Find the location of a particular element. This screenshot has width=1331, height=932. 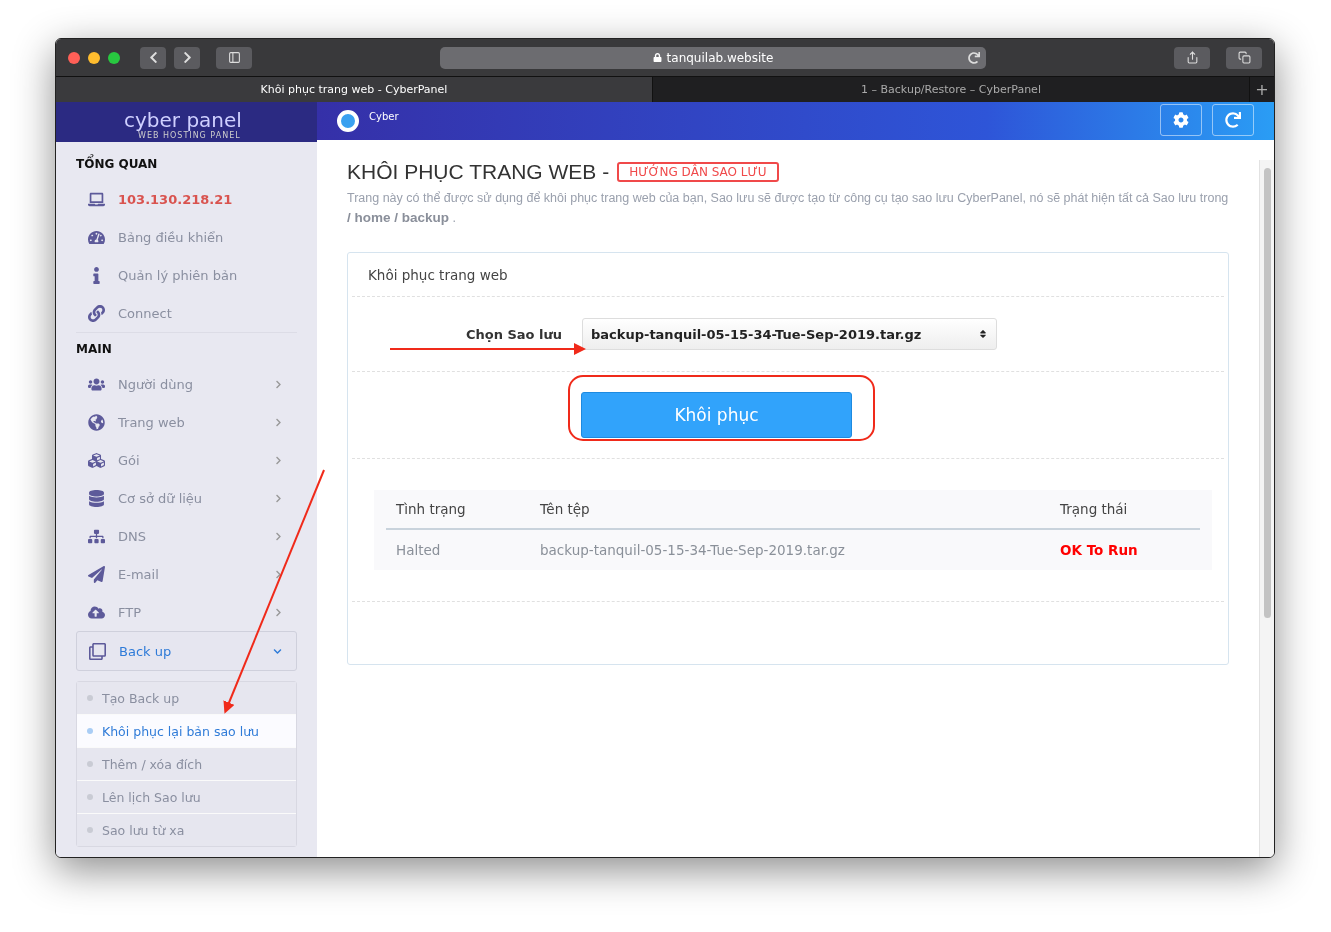

field-label: Chọn Sao lưu is located at coordinates (513, 334).